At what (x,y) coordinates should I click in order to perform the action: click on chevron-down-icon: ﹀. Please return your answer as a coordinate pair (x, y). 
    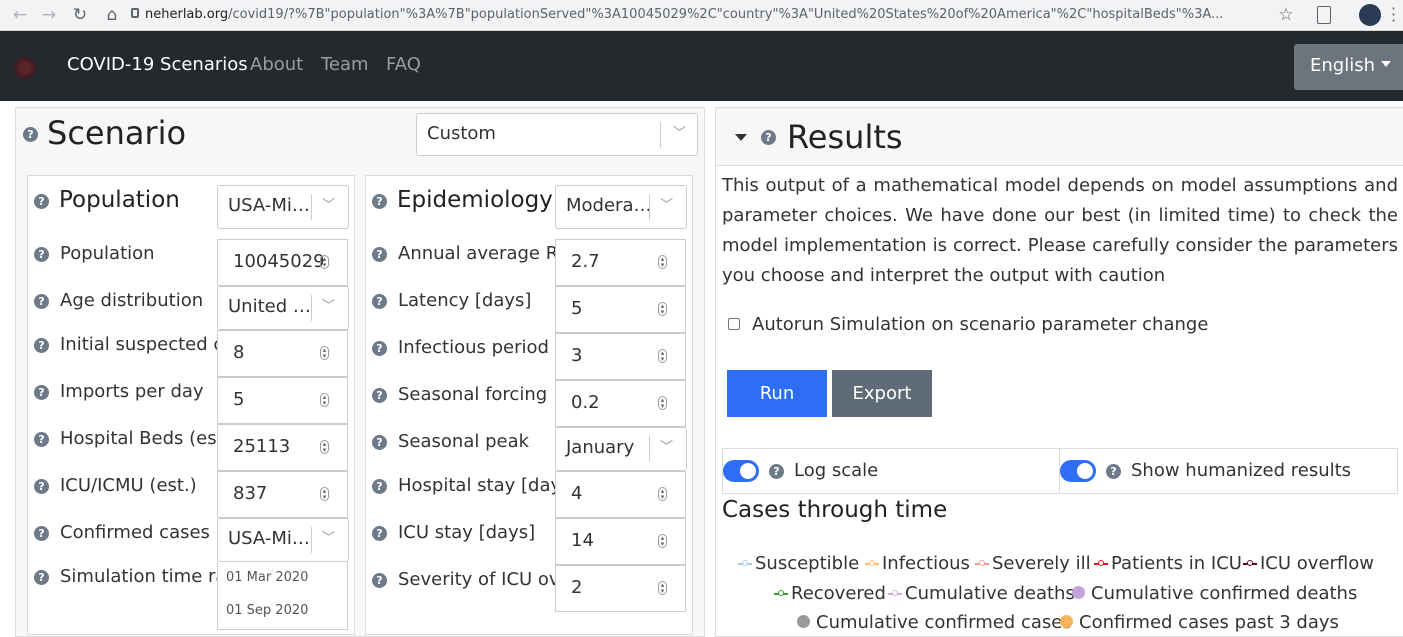
    Looking at the image, I should click on (667, 205).